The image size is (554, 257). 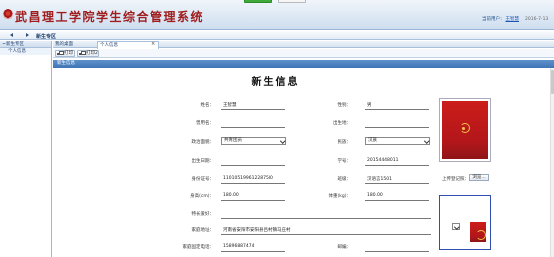 I want to click on current-user-label: 当前用户：, so click(x=493, y=19).